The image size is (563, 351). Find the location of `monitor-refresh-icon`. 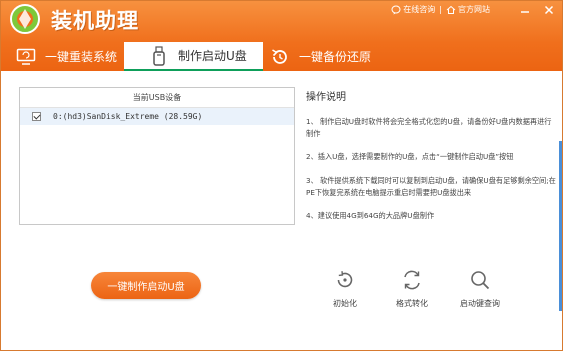

monitor-refresh-icon is located at coordinates (26, 57).